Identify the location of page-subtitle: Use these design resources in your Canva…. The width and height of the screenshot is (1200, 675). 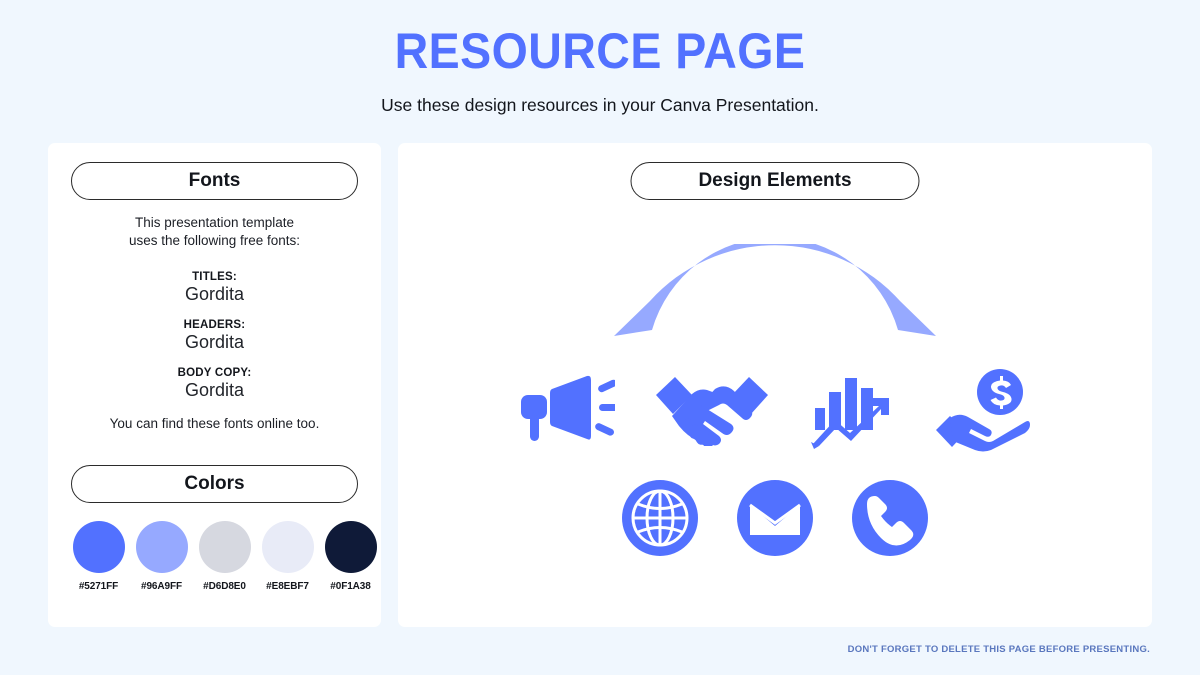
(600, 105).